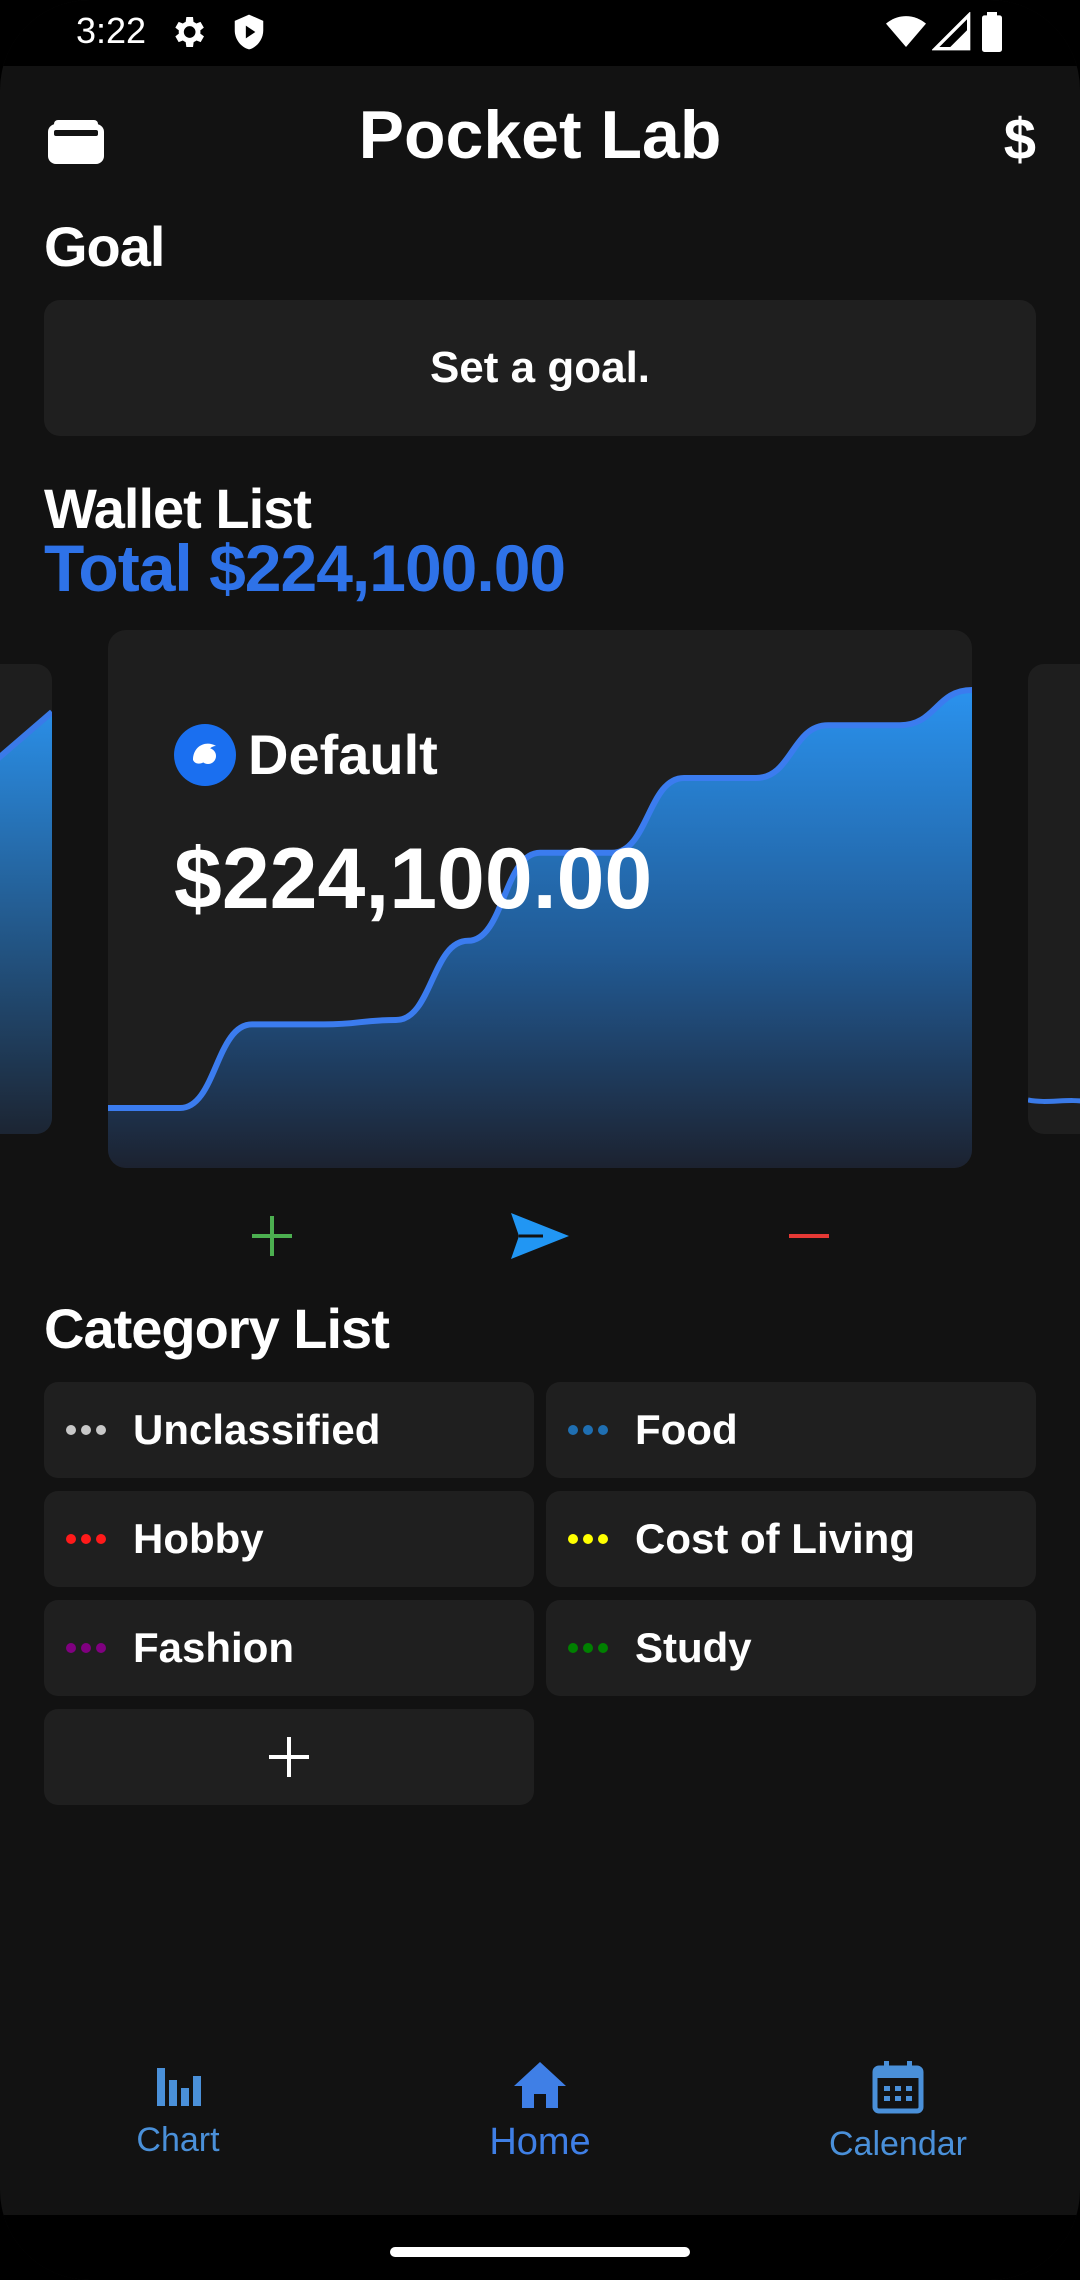 The image size is (1080, 2280). What do you see at coordinates (693, 1647) in the screenshot?
I see `category-label: Study` at bounding box center [693, 1647].